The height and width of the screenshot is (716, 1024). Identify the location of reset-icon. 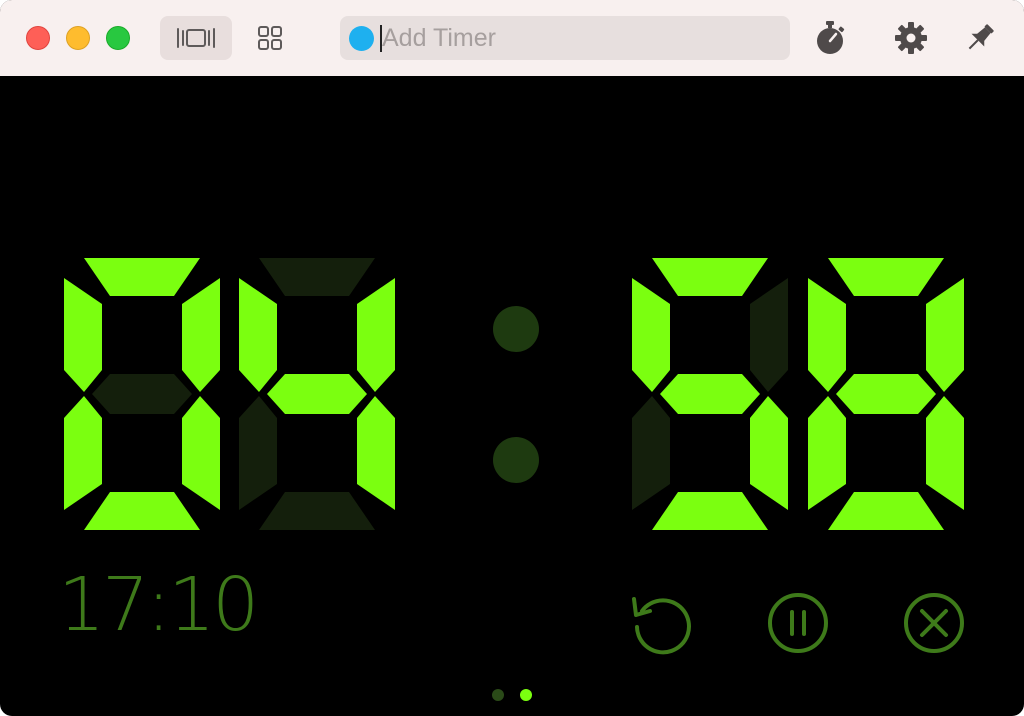
(661, 626).